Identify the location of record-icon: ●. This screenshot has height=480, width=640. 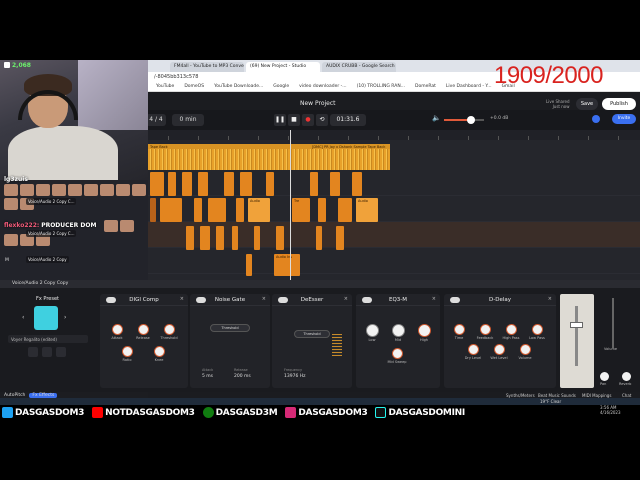
(308, 120).